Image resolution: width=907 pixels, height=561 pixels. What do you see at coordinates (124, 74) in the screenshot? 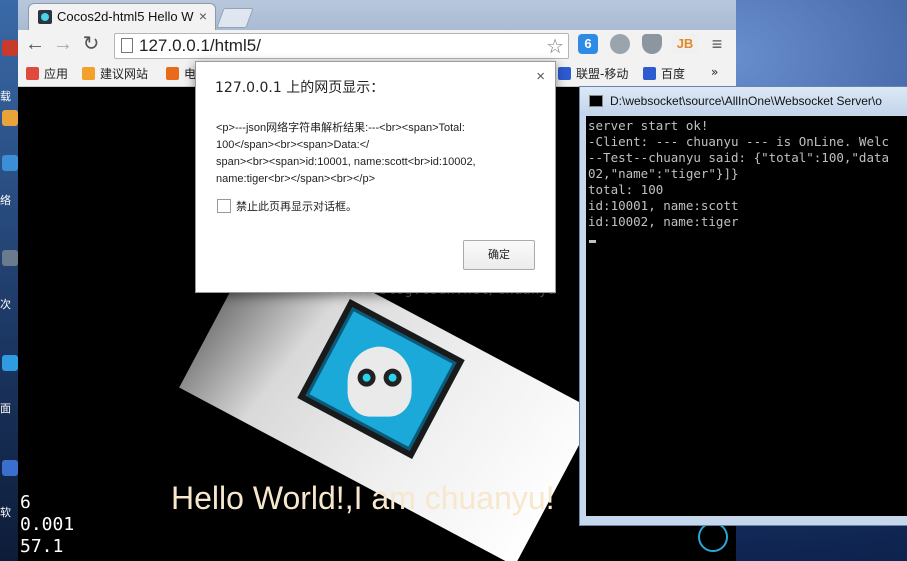
I see `bookmark-label: 建议网站` at bounding box center [124, 74].